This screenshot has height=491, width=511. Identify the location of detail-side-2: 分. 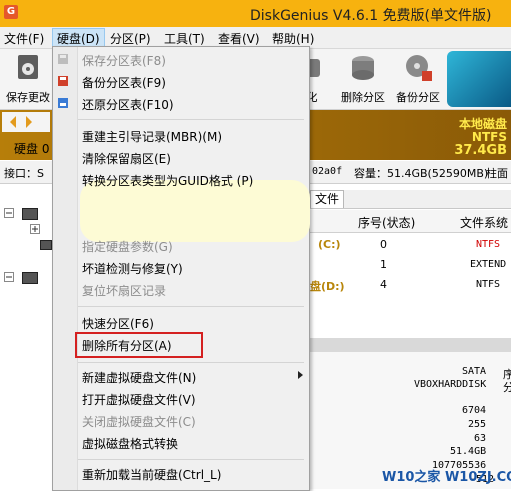
(507, 387).